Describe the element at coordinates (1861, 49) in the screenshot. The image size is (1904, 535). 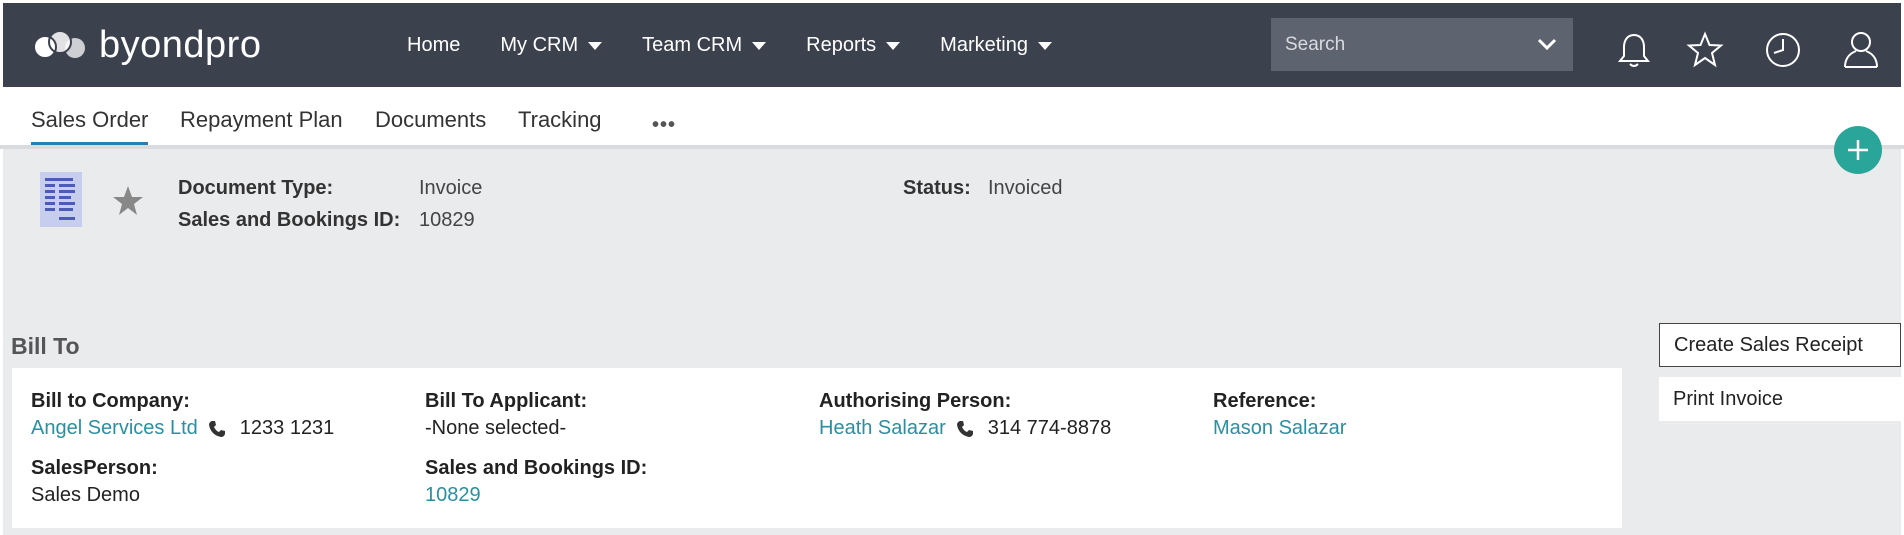
I see `user-icon` at that location.